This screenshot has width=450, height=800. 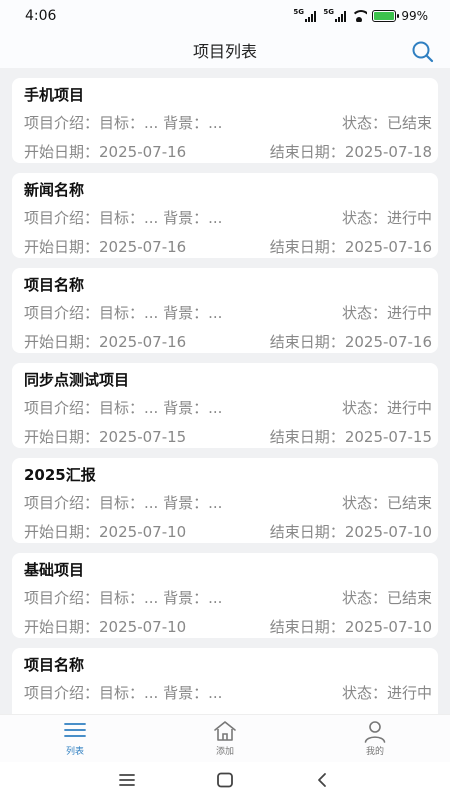 What do you see at coordinates (54, 95) in the screenshot?
I see `project-name: 手机项目` at bounding box center [54, 95].